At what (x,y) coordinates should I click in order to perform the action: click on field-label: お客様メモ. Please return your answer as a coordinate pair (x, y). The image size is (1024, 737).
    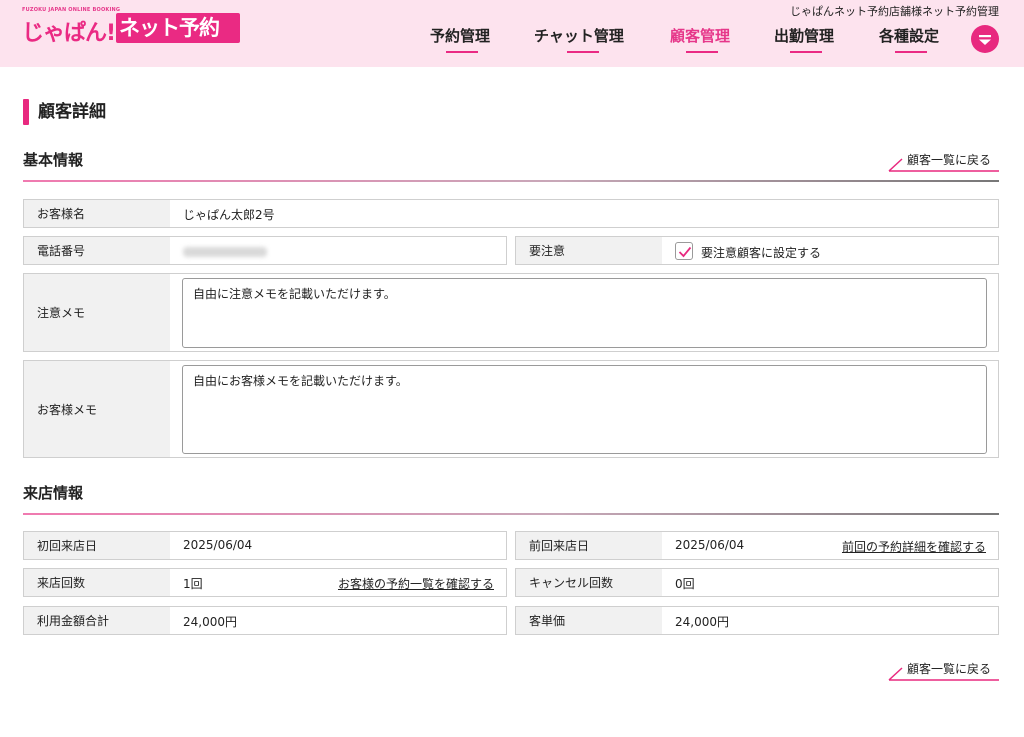
    Looking at the image, I should click on (97, 409).